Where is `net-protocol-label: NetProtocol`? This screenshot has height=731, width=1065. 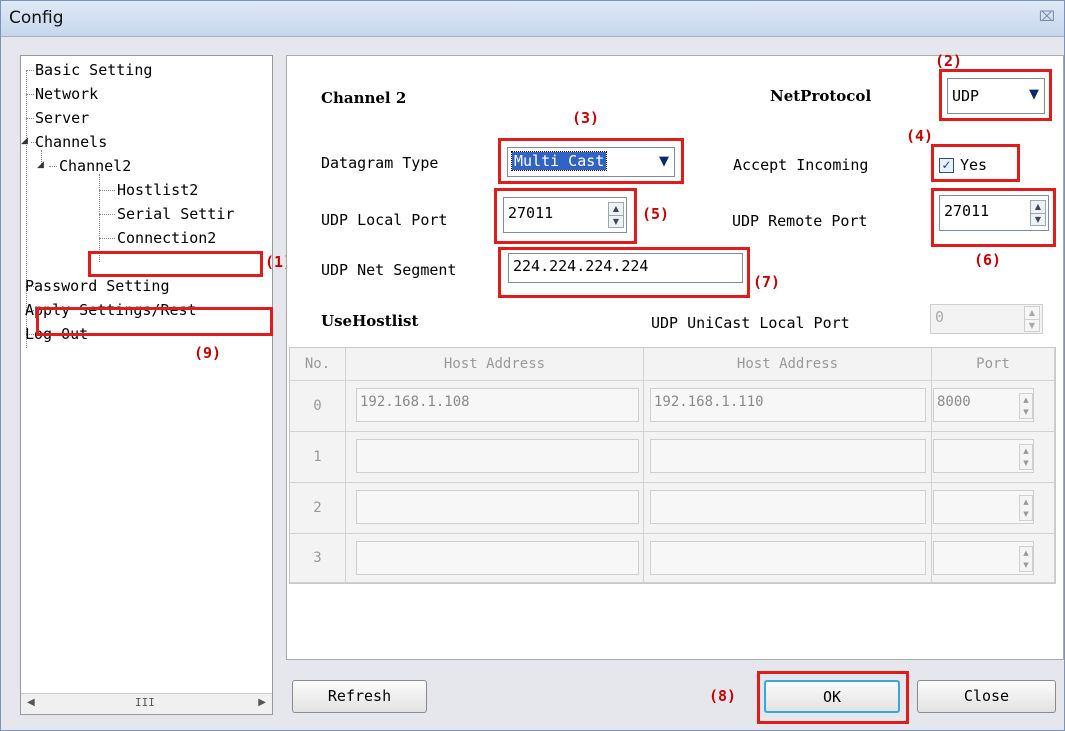 net-protocol-label: NetProtocol is located at coordinates (821, 96).